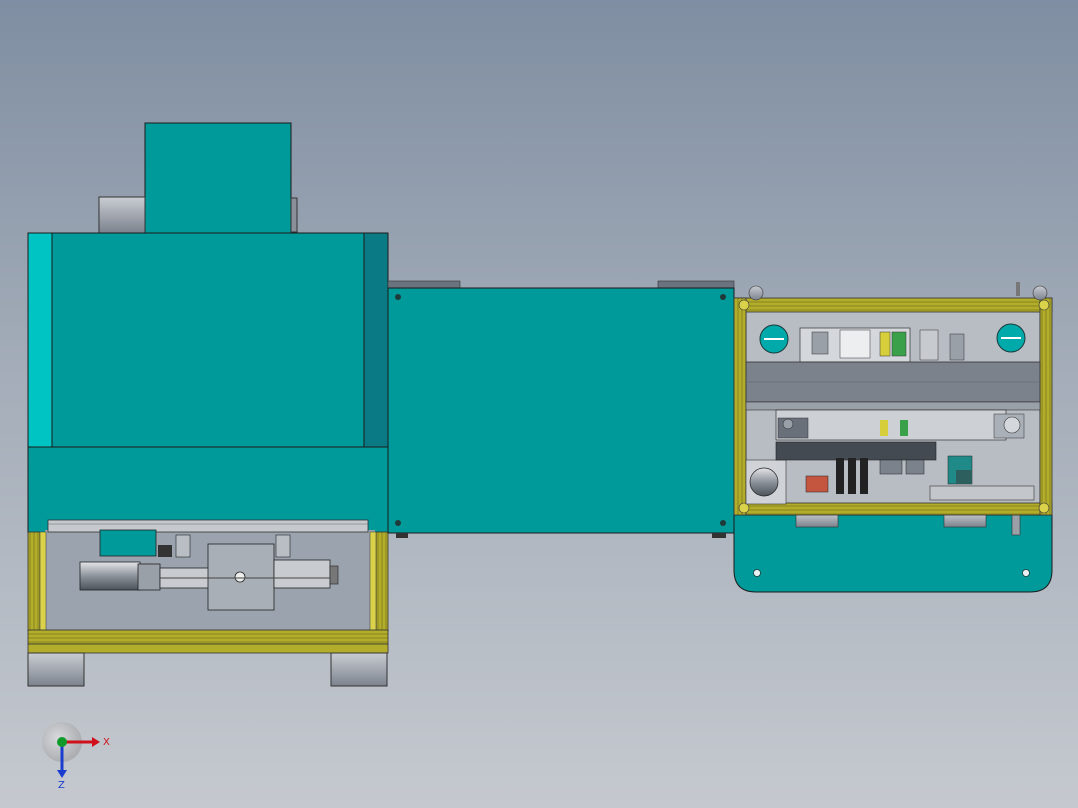 This screenshot has width=1078, height=808. I want to click on foot-left, so click(56, 669).